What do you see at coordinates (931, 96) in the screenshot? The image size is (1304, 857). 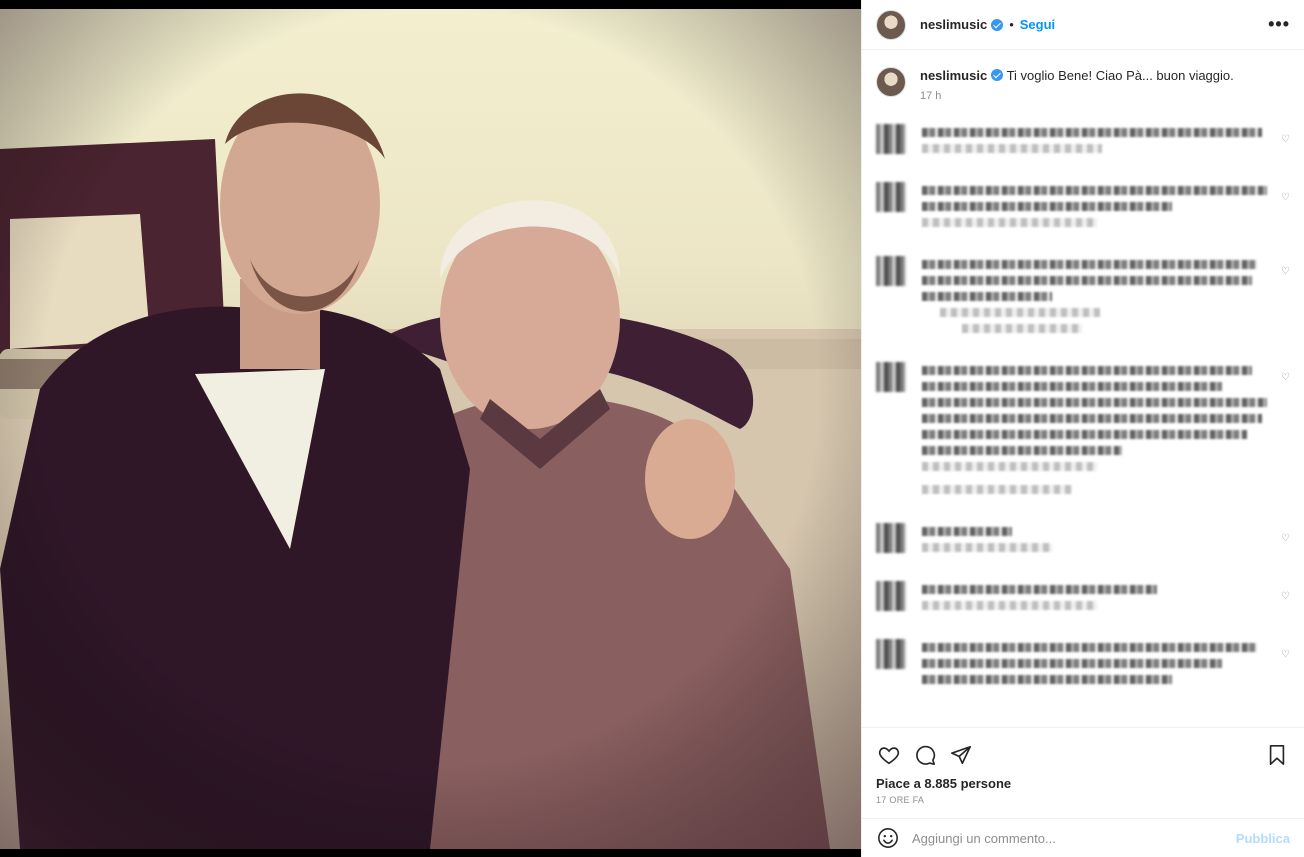 I see `caption-time: 17 h` at bounding box center [931, 96].